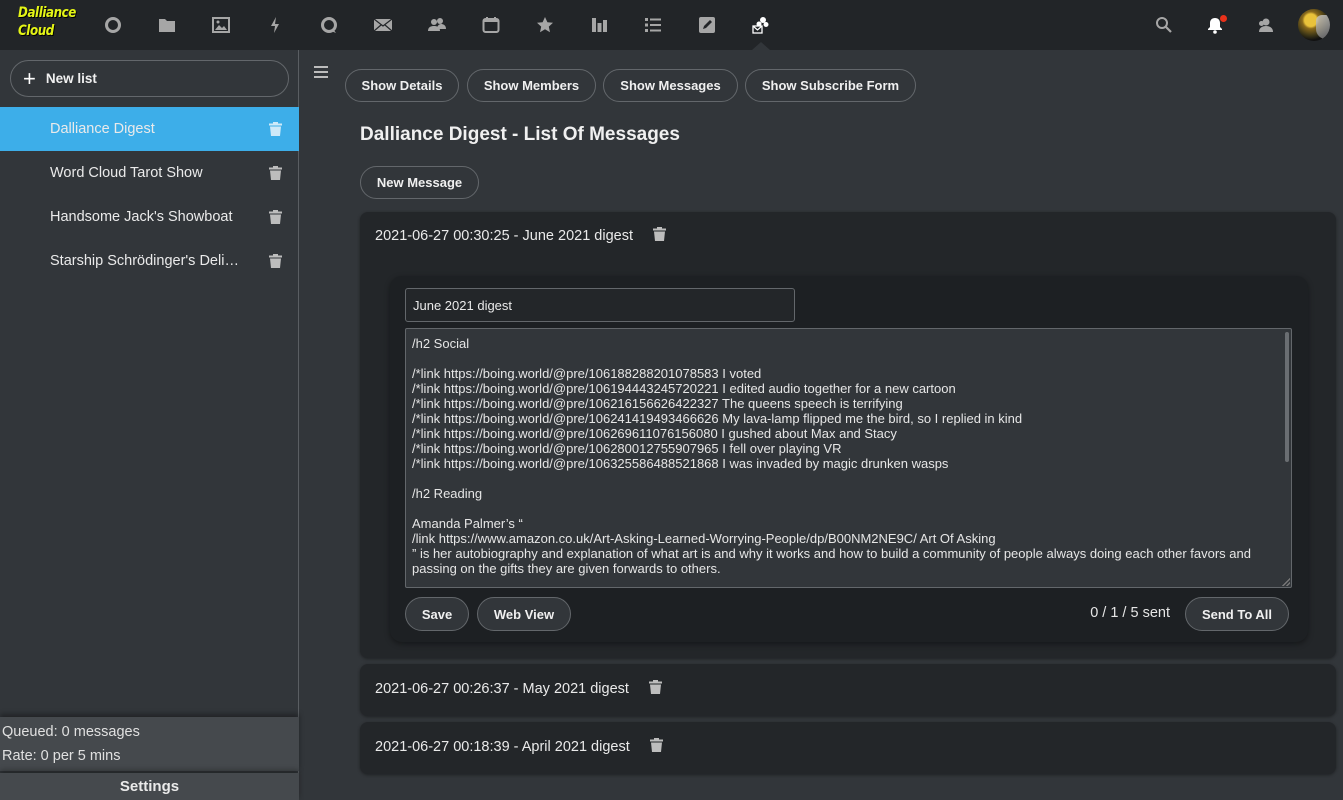  What do you see at coordinates (707, 25) in the screenshot?
I see `notes-icon` at bounding box center [707, 25].